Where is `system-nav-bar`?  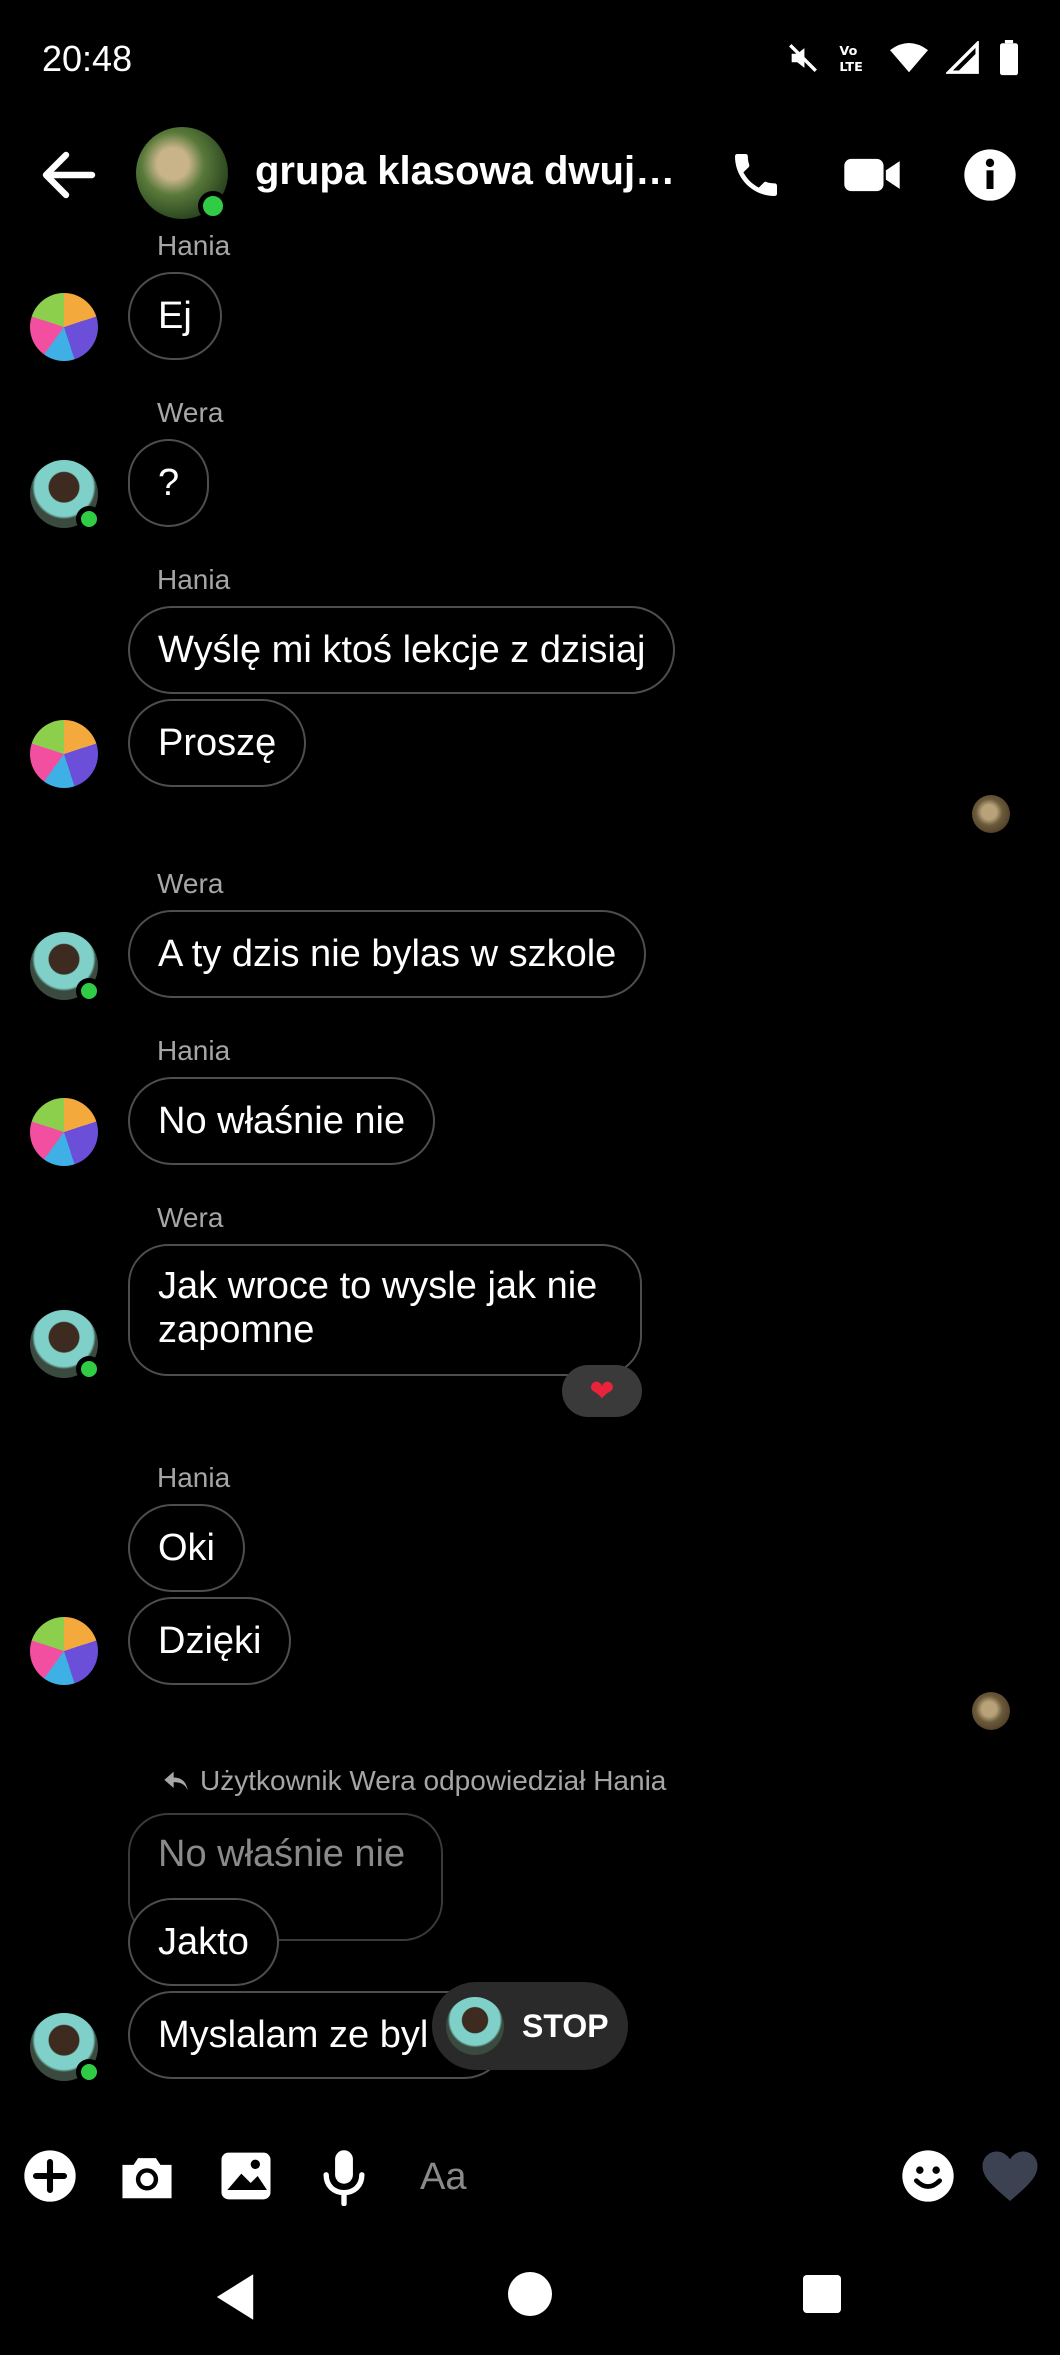 system-nav-bar is located at coordinates (530, 2297).